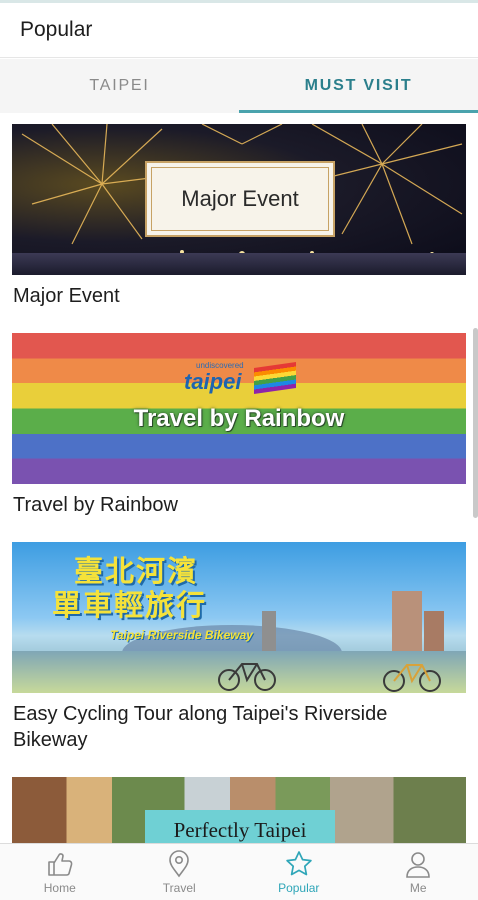 The image size is (478, 900). What do you see at coordinates (475, 423) in the screenshot?
I see `scrollbar` at bounding box center [475, 423].